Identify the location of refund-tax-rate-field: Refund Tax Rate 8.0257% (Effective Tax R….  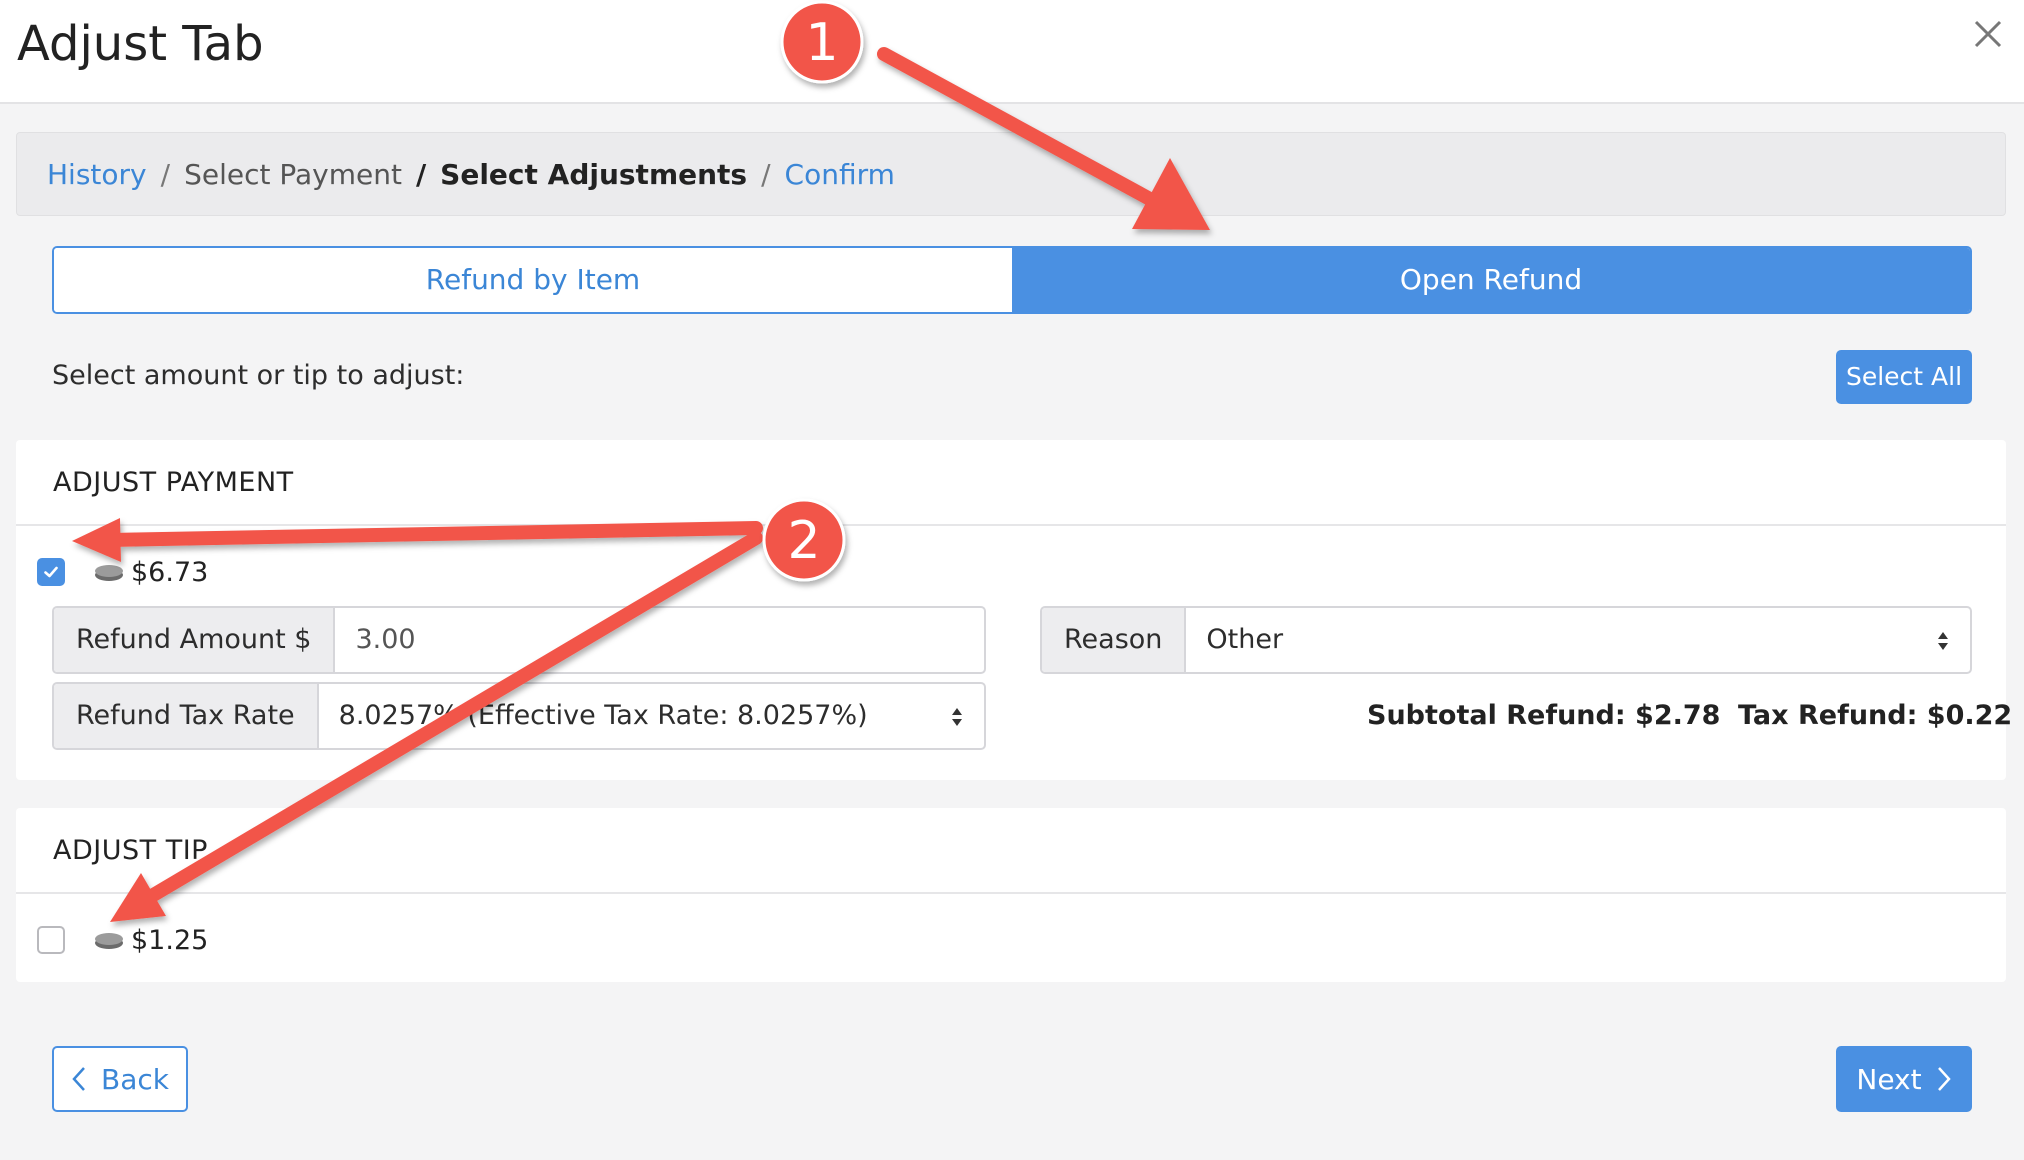
(519, 716).